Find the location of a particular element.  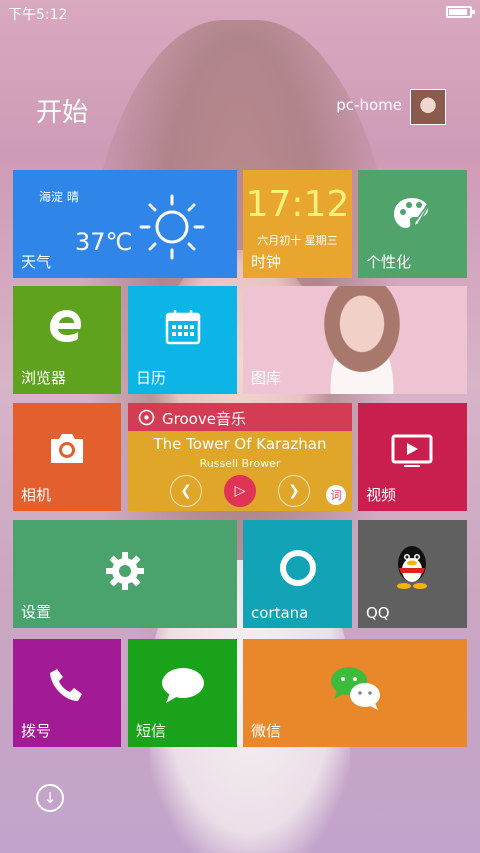

next-button: ❯ is located at coordinates (294, 491).